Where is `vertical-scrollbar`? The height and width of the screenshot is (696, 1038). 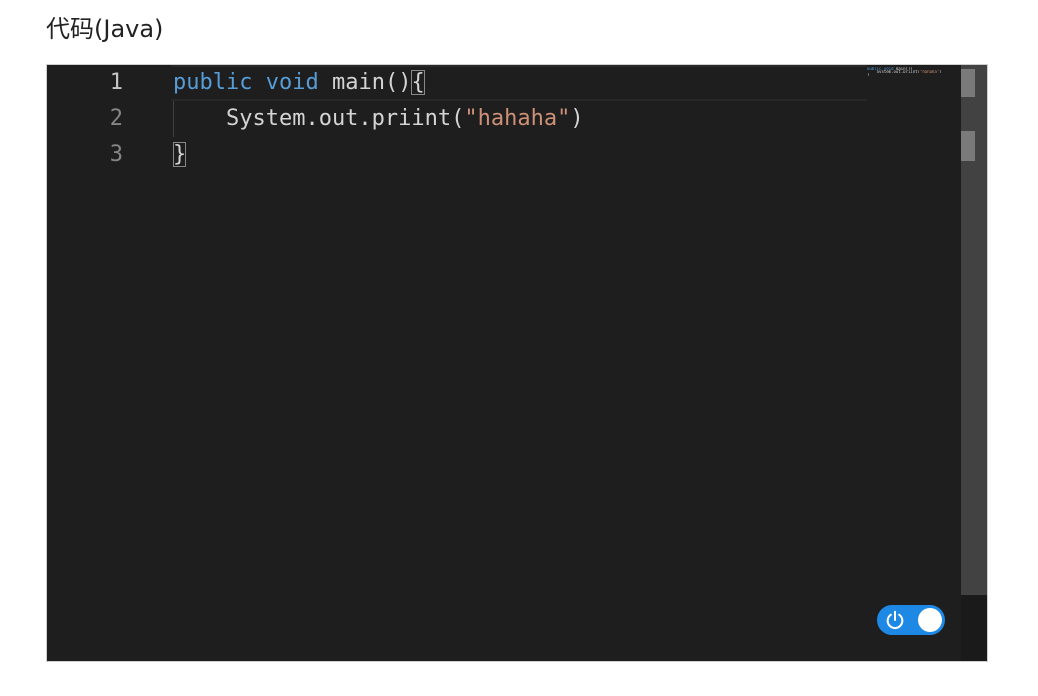 vertical-scrollbar is located at coordinates (974, 330).